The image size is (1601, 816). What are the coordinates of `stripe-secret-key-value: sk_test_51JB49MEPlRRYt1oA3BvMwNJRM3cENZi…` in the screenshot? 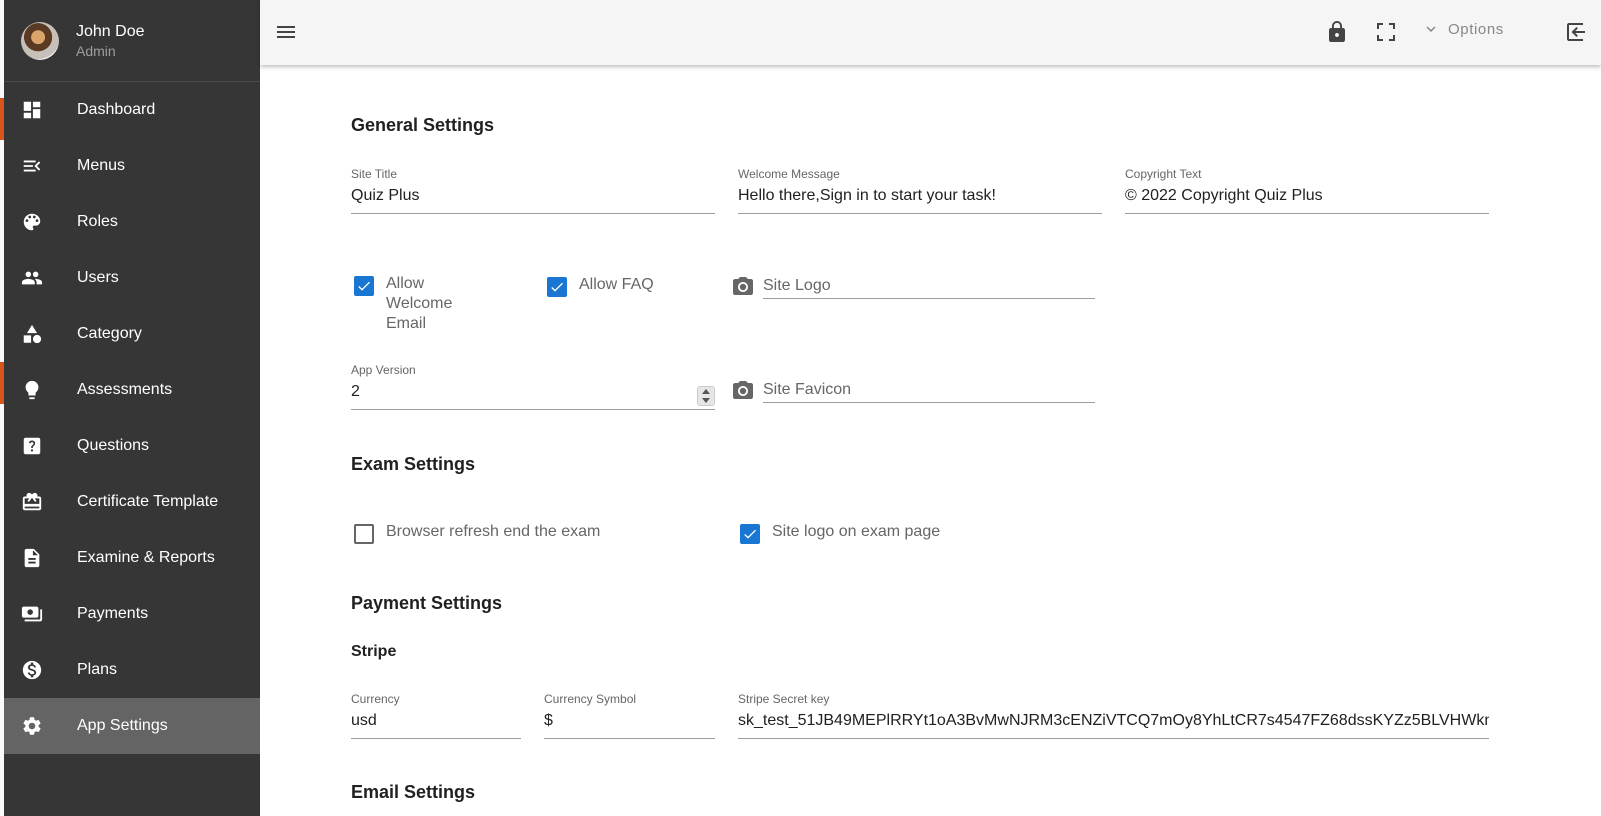 It's located at (1113, 720).